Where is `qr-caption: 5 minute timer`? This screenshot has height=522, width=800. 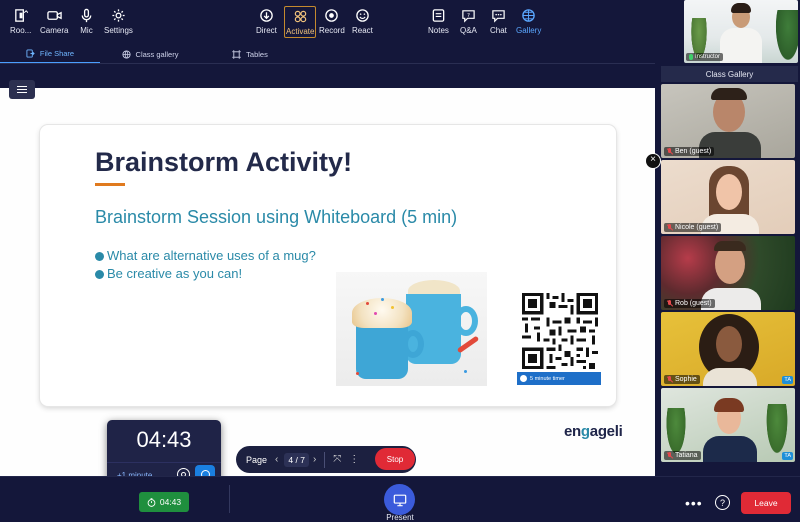
qr-caption: 5 minute timer is located at coordinates (559, 378).